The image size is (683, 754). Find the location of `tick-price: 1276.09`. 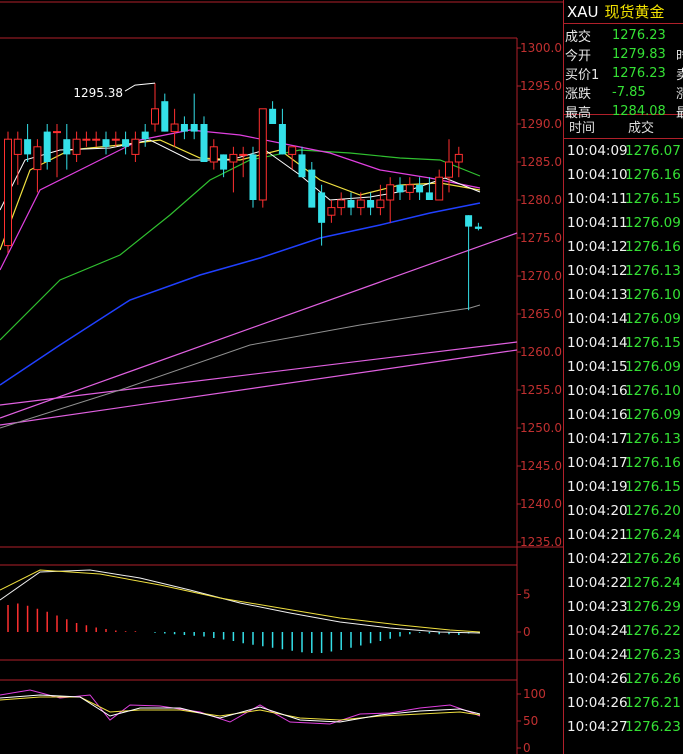

tick-price: 1276.09 is located at coordinates (653, 415).